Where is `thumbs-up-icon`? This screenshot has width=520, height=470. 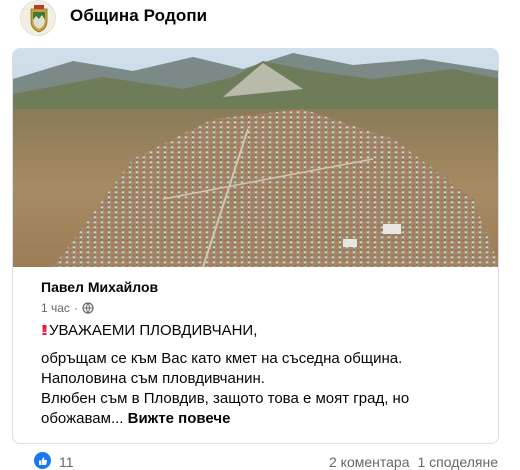
thumbs-up-icon is located at coordinates (42, 460).